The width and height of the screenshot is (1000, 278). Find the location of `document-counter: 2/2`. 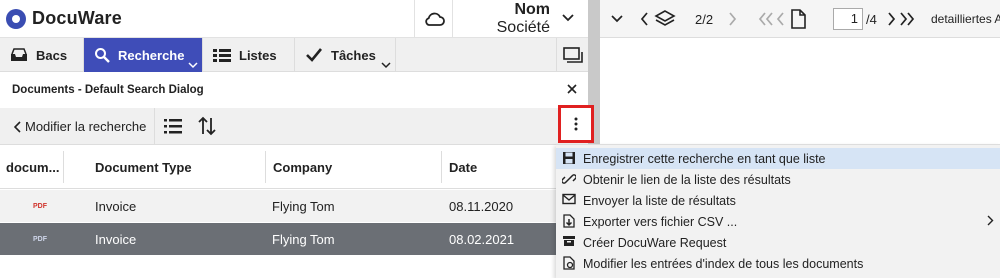

document-counter: 2/2 is located at coordinates (704, 19).